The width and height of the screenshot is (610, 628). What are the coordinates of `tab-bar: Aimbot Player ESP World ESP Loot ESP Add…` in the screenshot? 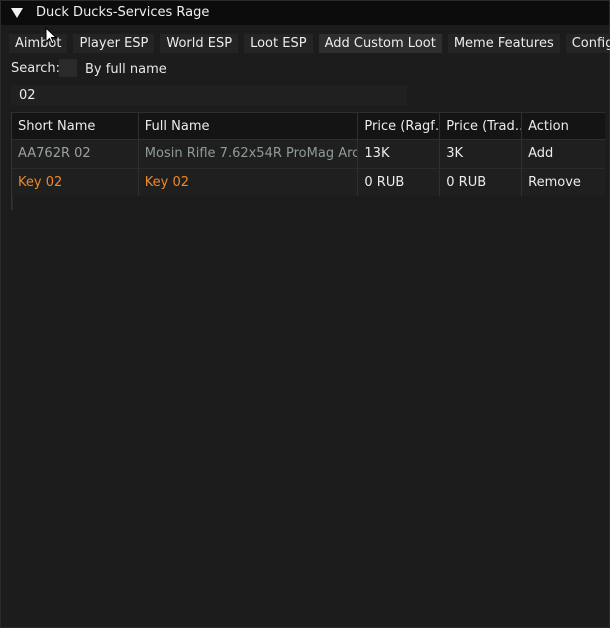 It's located at (309, 44).